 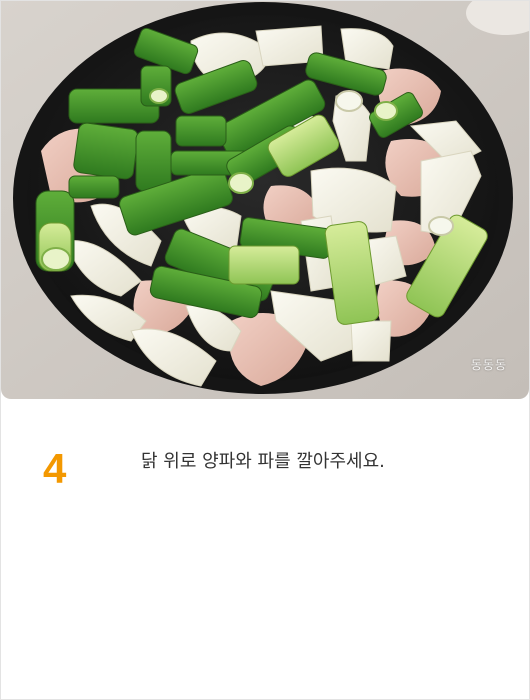 I want to click on photo-watermark: 동동동, so click(x=488, y=365).